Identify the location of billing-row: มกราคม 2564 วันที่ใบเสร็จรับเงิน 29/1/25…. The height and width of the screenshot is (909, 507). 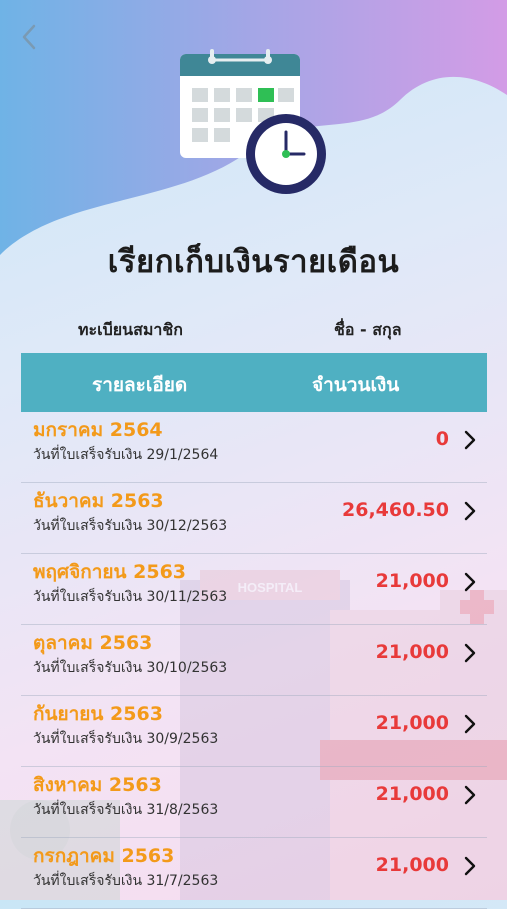
(254, 447).